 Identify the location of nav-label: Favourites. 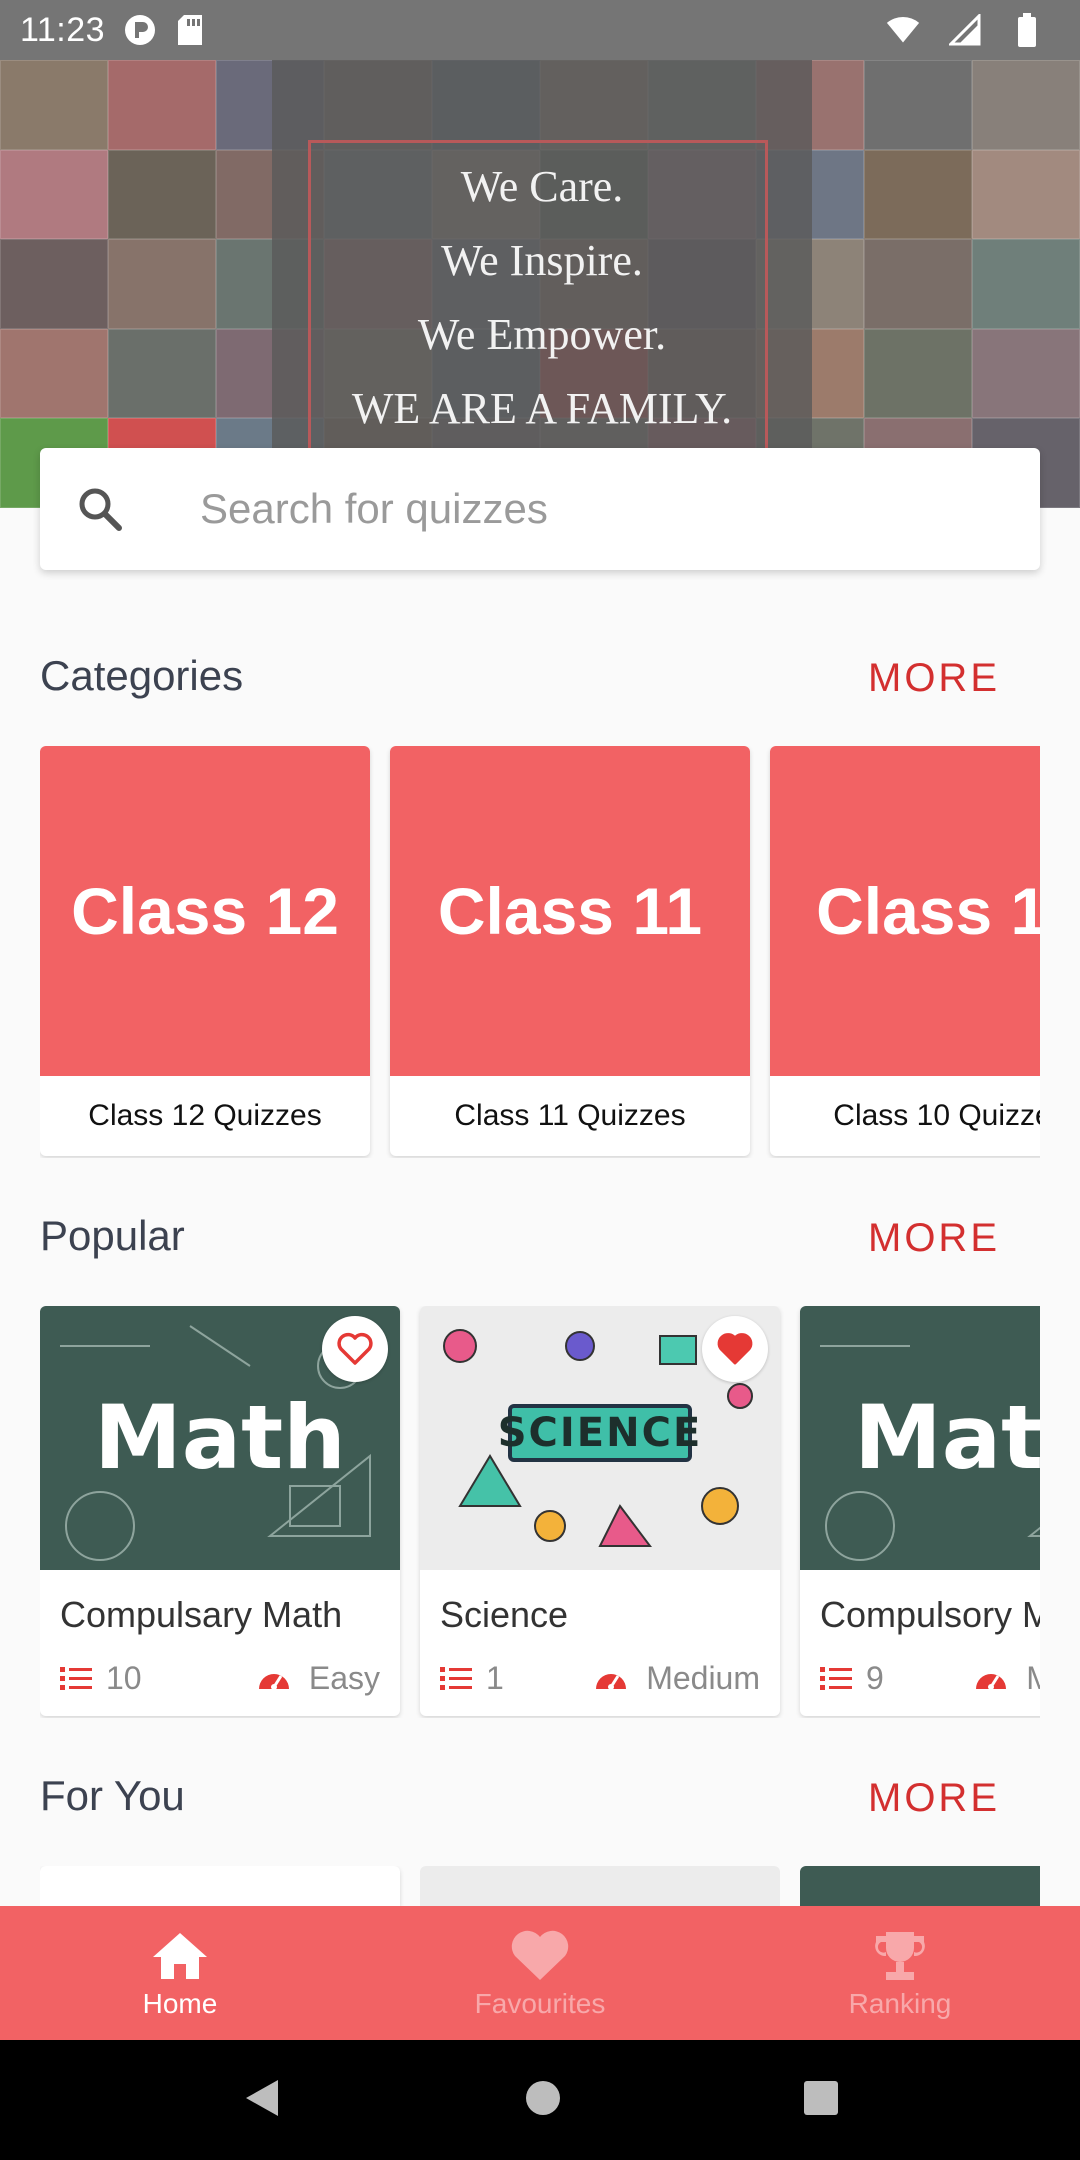
(540, 2003).